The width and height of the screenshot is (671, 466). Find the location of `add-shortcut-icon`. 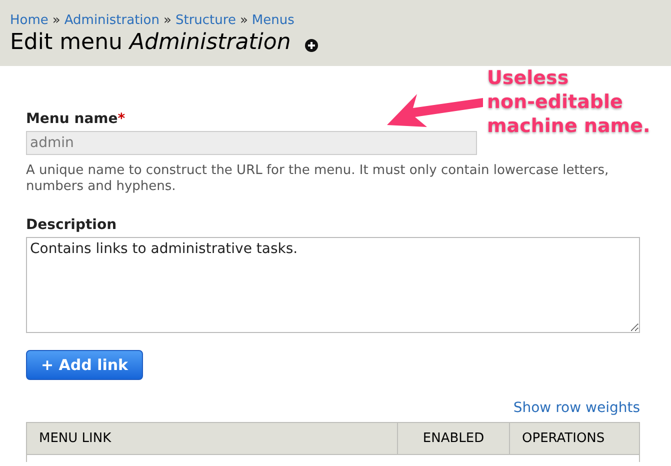

add-shortcut-icon is located at coordinates (311, 45).